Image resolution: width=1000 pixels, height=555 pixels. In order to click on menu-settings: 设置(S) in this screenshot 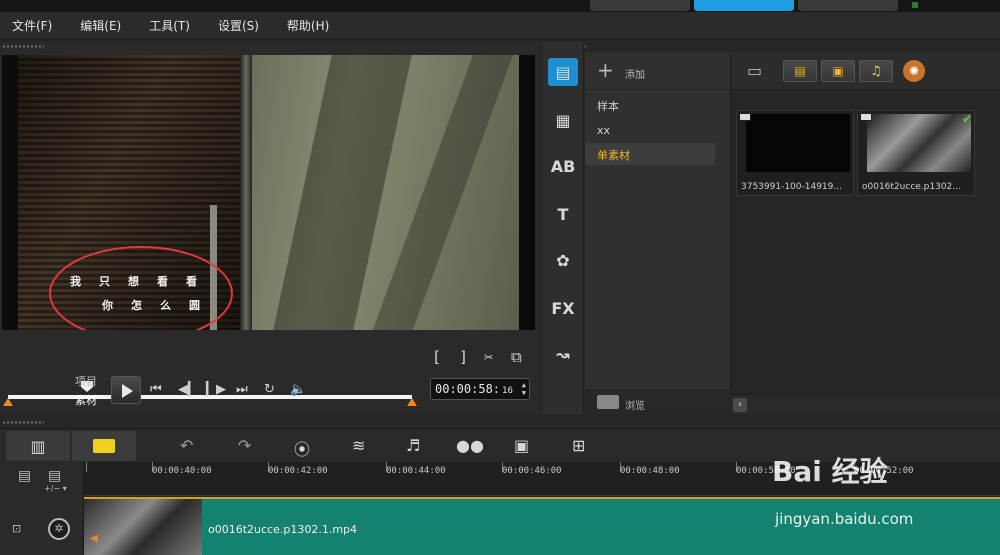, I will do `click(238, 25)`.